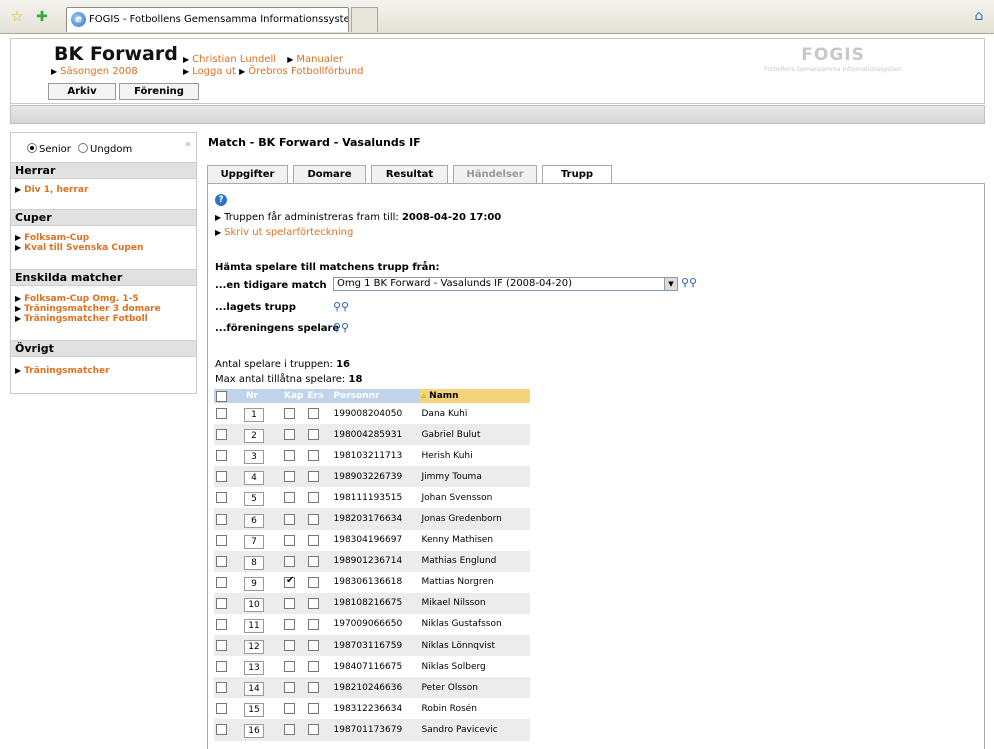 Image resolution: width=994 pixels, height=749 pixels. What do you see at coordinates (375, 396) in the screenshot?
I see `col-personnr: Personnr` at bounding box center [375, 396].